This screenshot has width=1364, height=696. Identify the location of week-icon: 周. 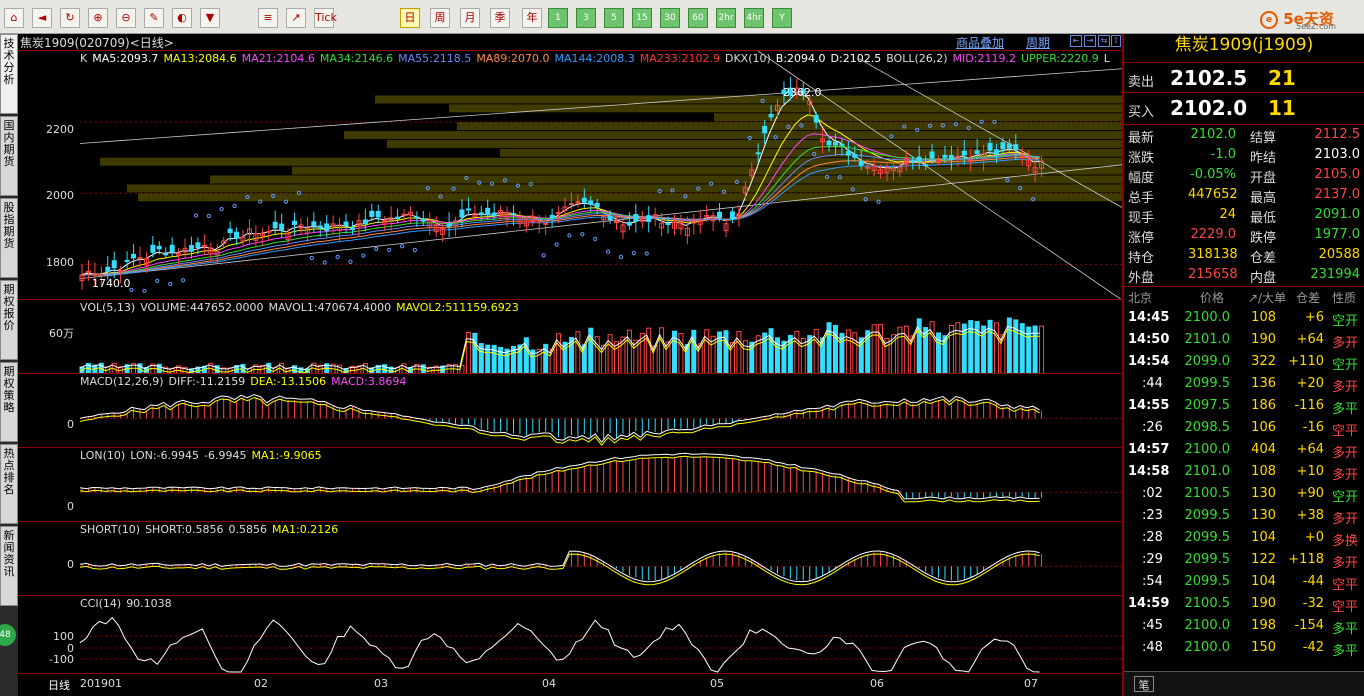
(440, 18).